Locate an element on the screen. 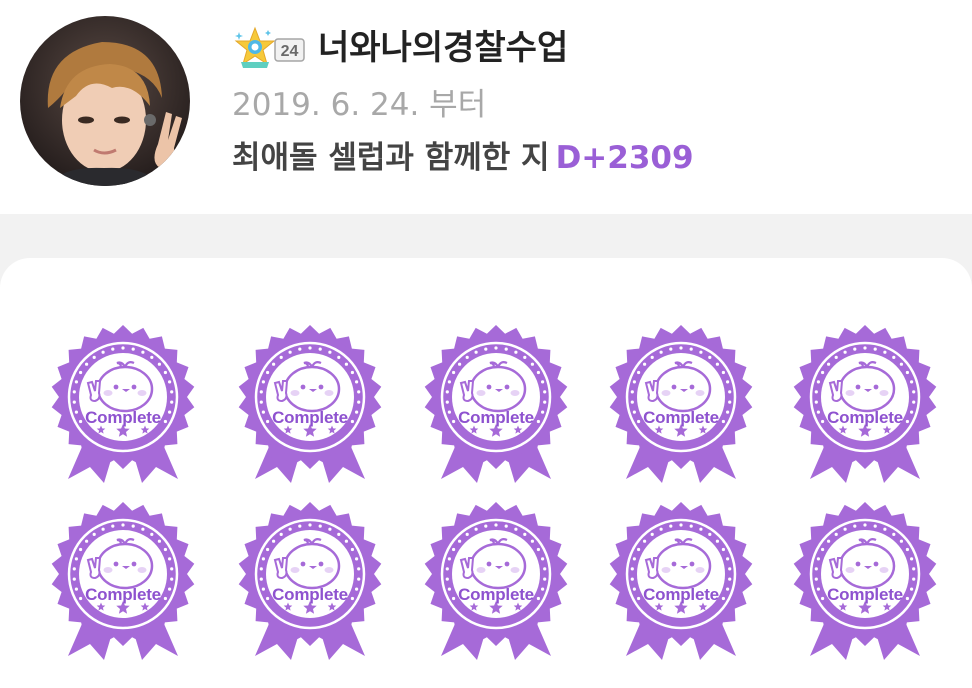 The image size is (972, 688). level-number: 24 is located at coordinates (290, 51).